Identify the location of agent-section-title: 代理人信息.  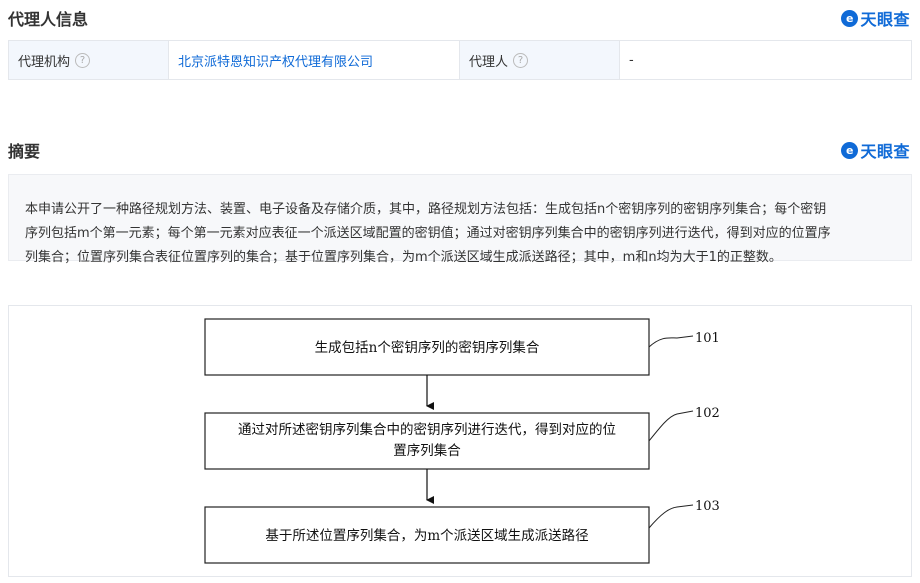
(48, 19).